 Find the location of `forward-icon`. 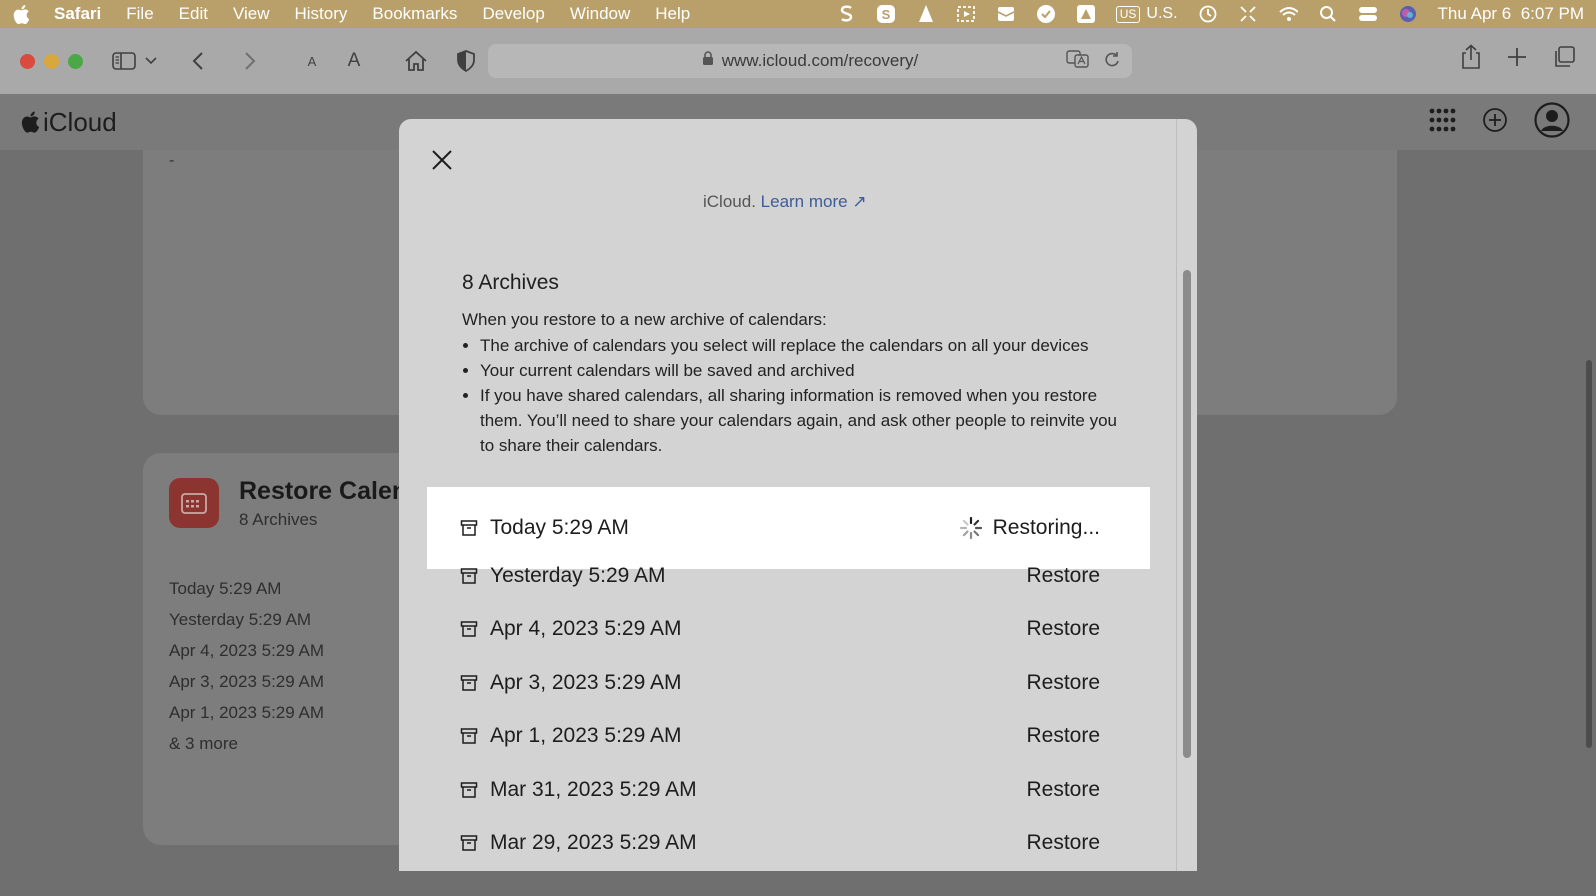

forward-icon is located at coordinates (250, 61).